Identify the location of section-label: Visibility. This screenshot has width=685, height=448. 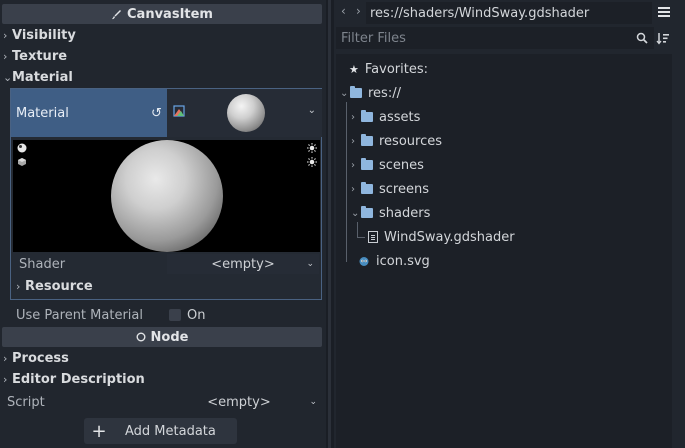
(44, 35).